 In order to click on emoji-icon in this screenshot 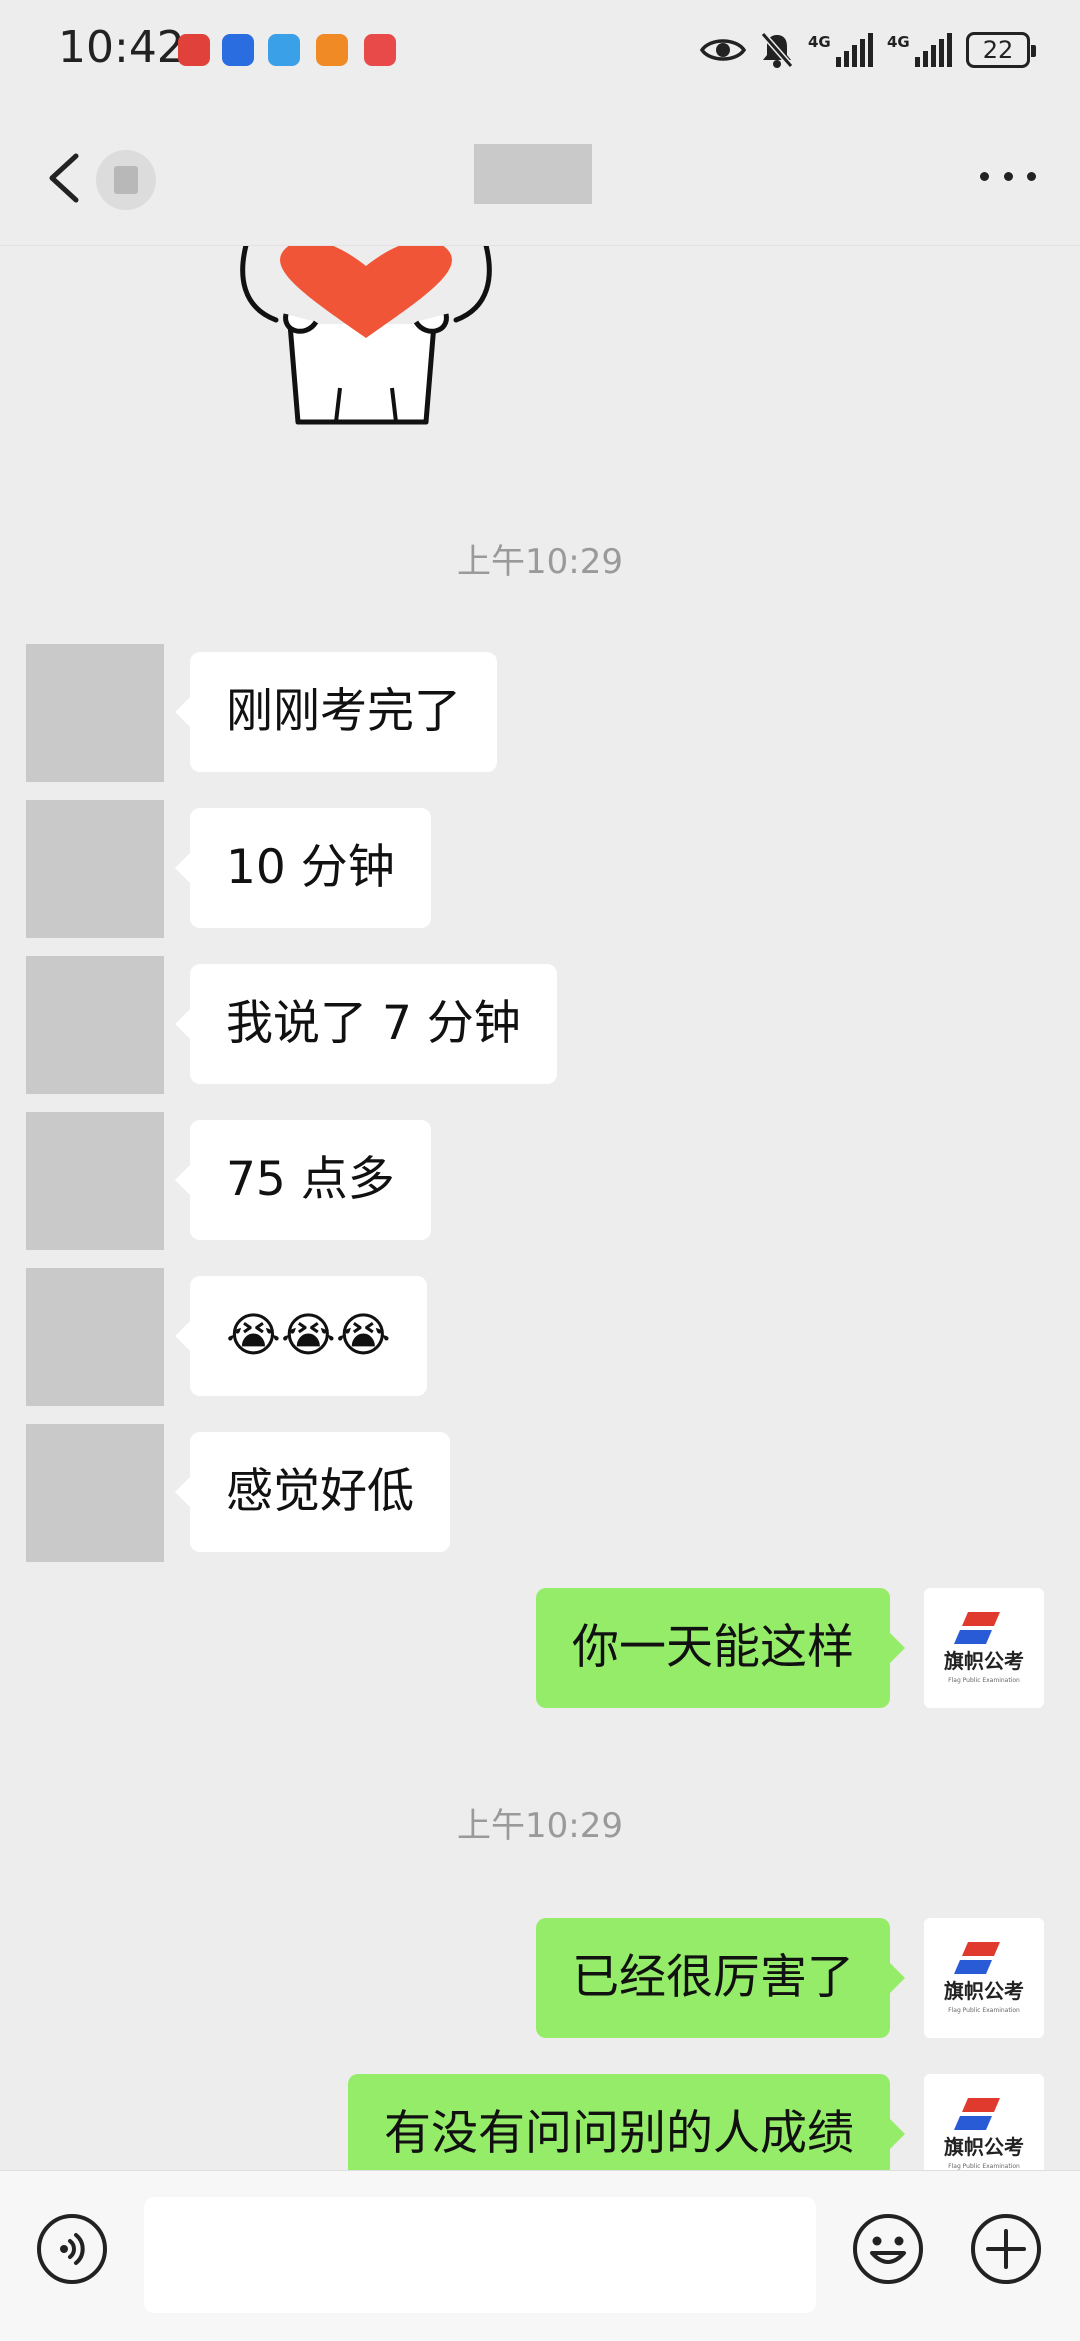, I will do `click(888, 2249)`.